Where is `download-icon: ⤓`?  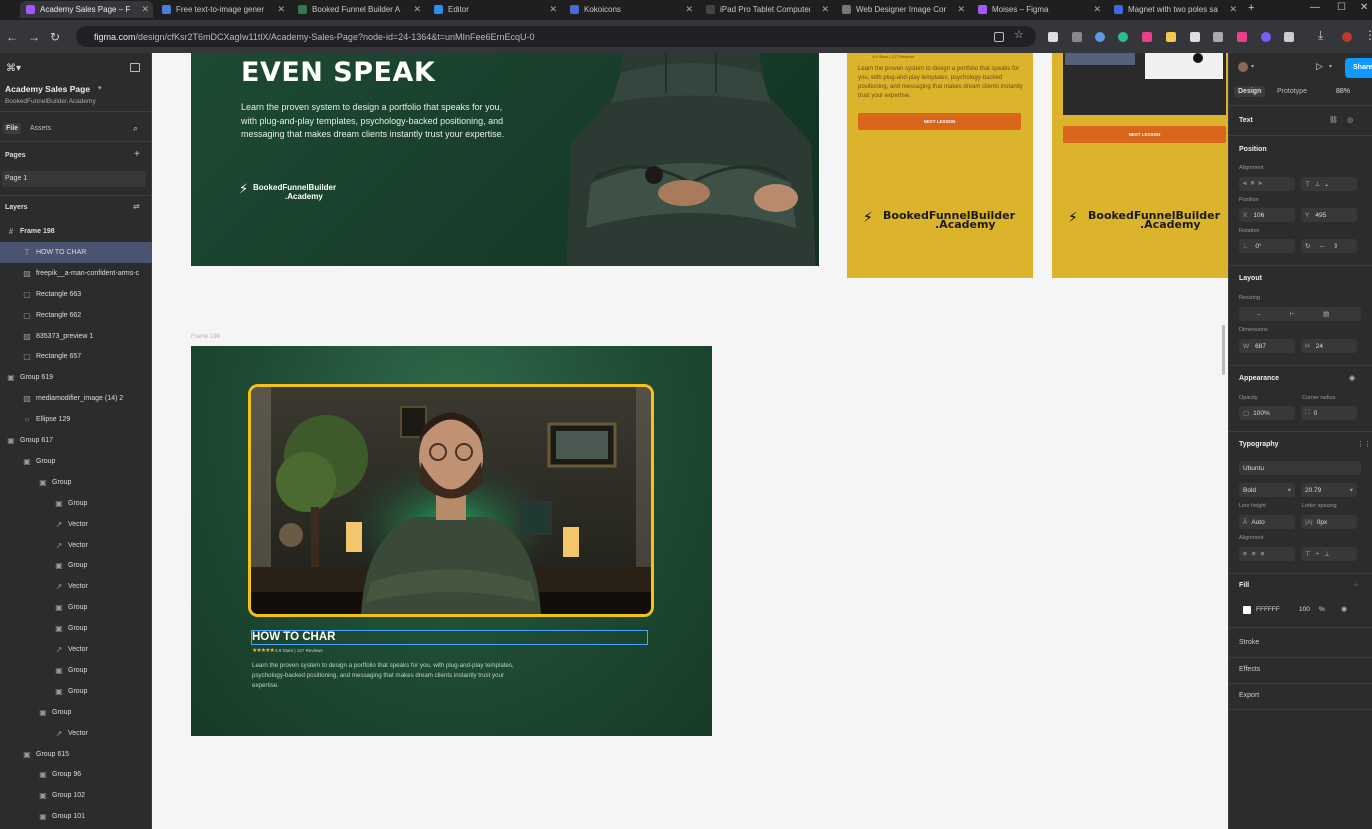
download-icon: ⤓ is located at coordinates (1320, 35).